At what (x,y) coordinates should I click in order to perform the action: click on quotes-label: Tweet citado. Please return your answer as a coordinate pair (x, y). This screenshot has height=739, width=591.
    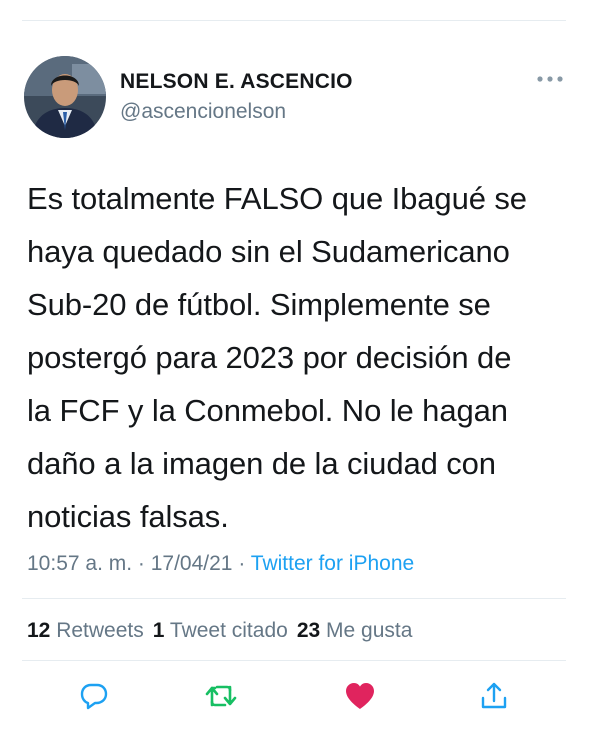
    Looking at the image, I should click on (228, 630).